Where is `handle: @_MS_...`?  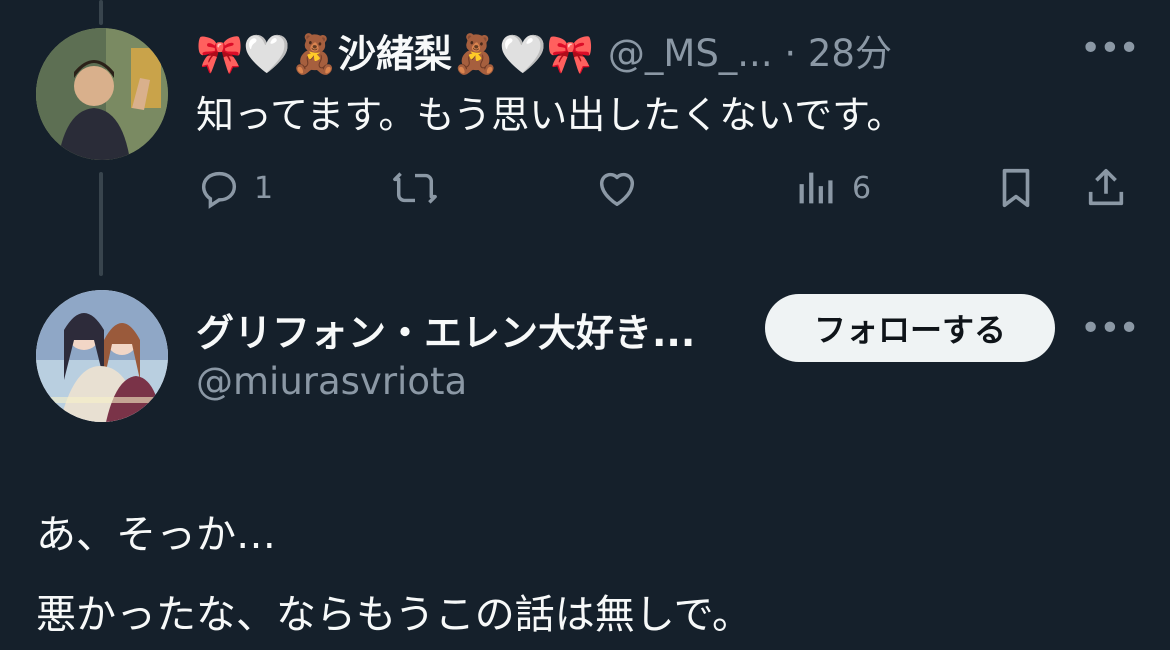 handle: @_MS_... is located at coordinates (690, 53).